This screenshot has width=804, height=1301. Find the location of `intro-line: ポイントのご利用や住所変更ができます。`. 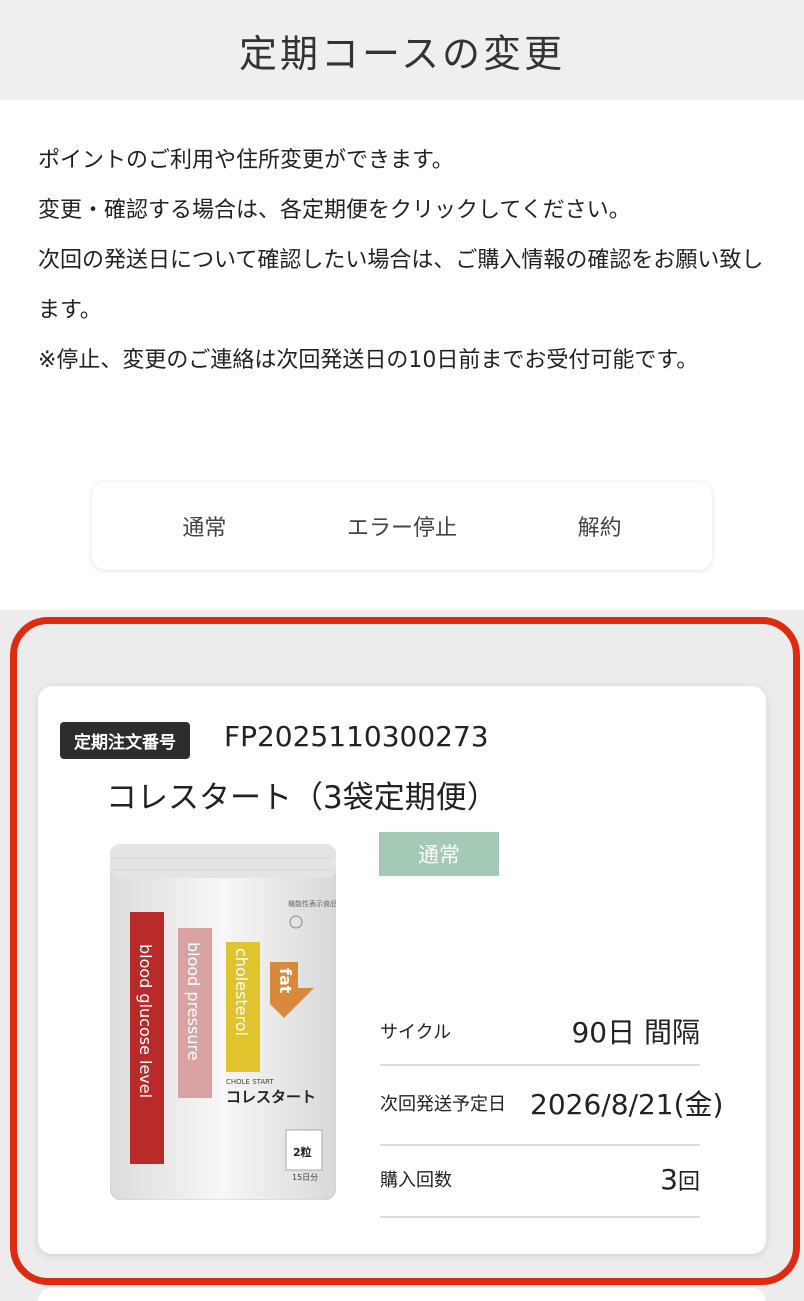

intro-line: ポイントのご利用や住所変更ができます。 is located at coordinates (246, 160).